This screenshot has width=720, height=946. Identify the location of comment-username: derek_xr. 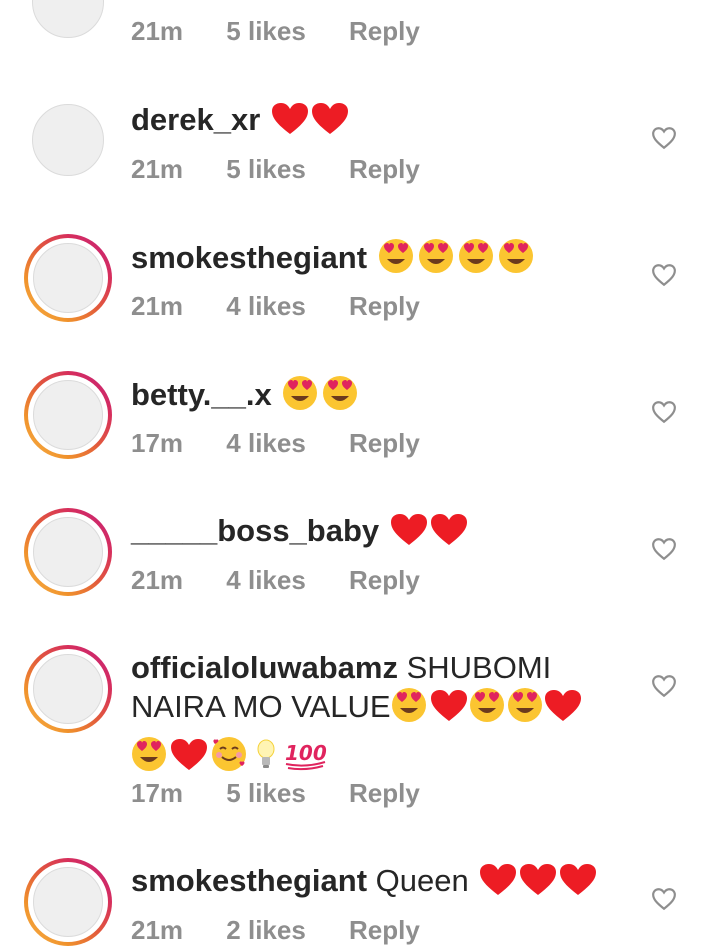
(195, 119).